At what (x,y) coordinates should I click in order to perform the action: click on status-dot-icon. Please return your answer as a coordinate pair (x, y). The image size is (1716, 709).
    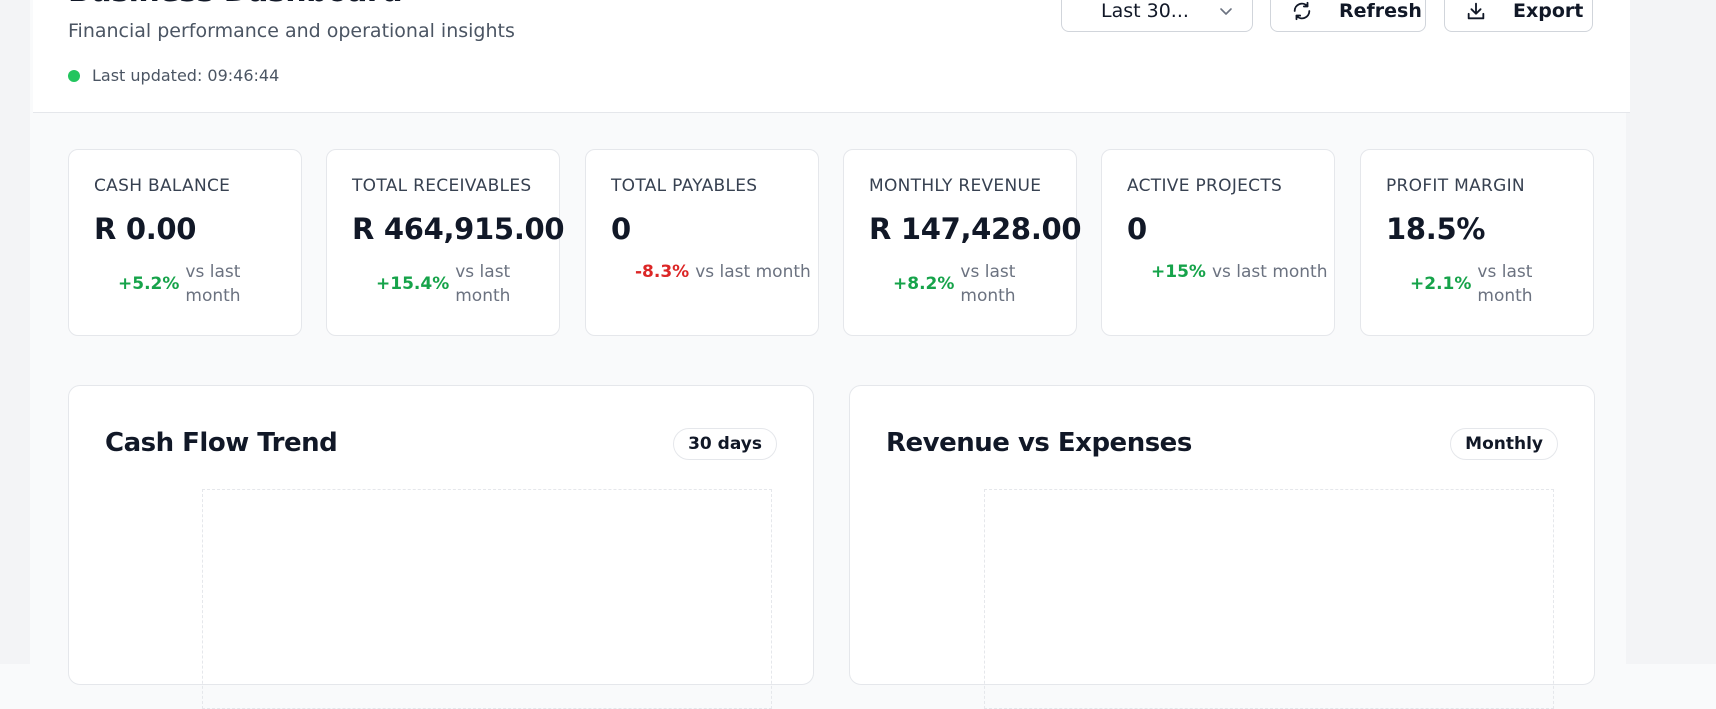
    Looking at the image, I should click on (74, 75).